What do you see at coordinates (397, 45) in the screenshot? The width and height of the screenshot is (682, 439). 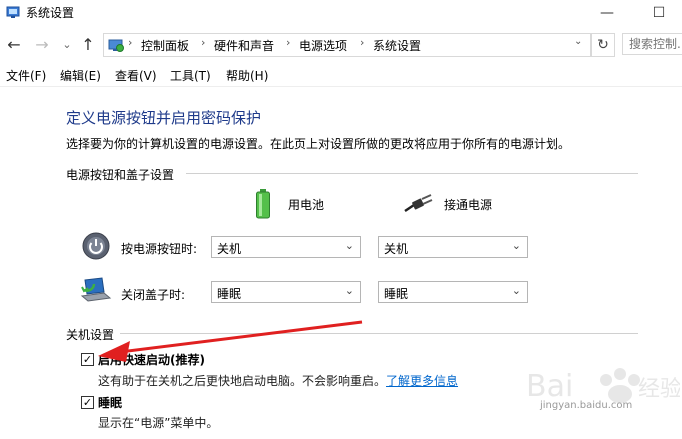 I see `breadcrumb-system-settings: 系统设置` at bounding box center [397, 45].